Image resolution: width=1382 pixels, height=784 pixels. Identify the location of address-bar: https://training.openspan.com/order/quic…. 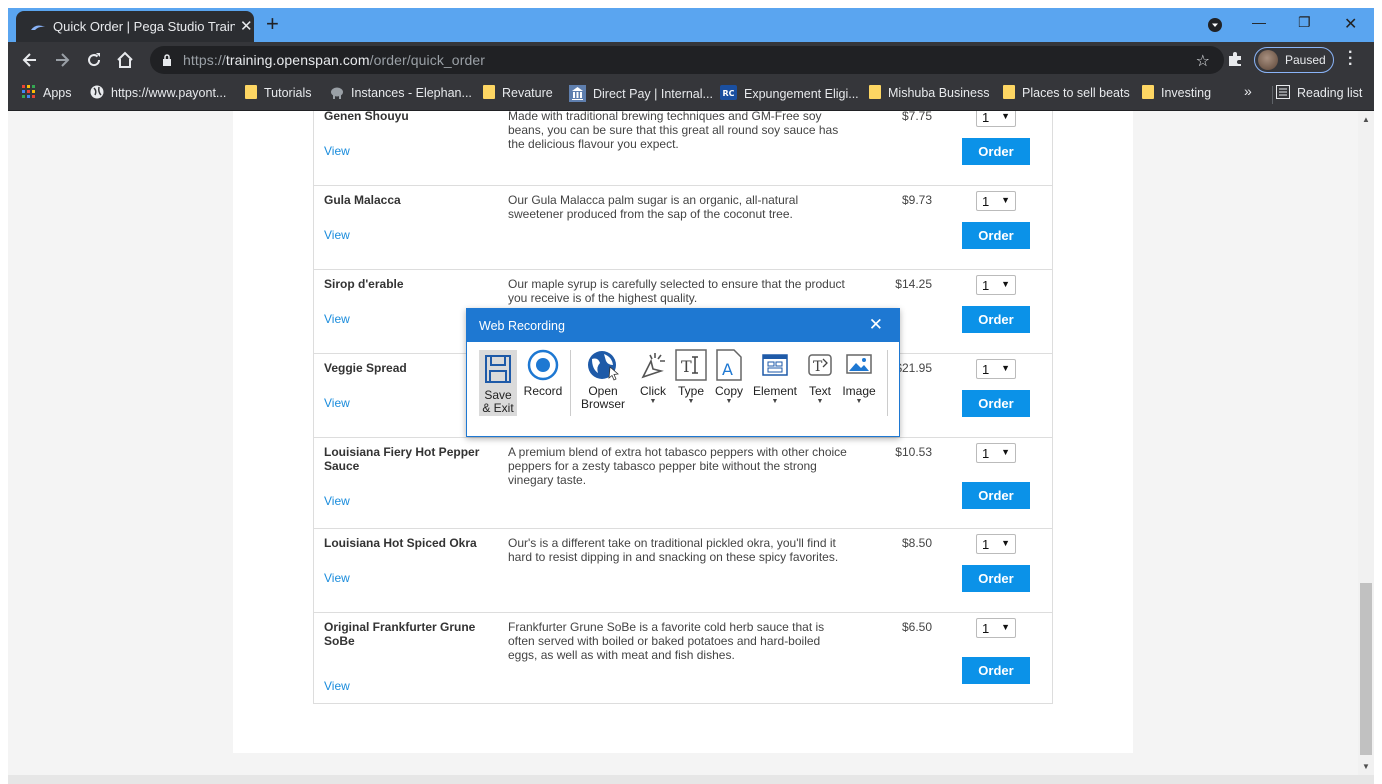
(687, 60).